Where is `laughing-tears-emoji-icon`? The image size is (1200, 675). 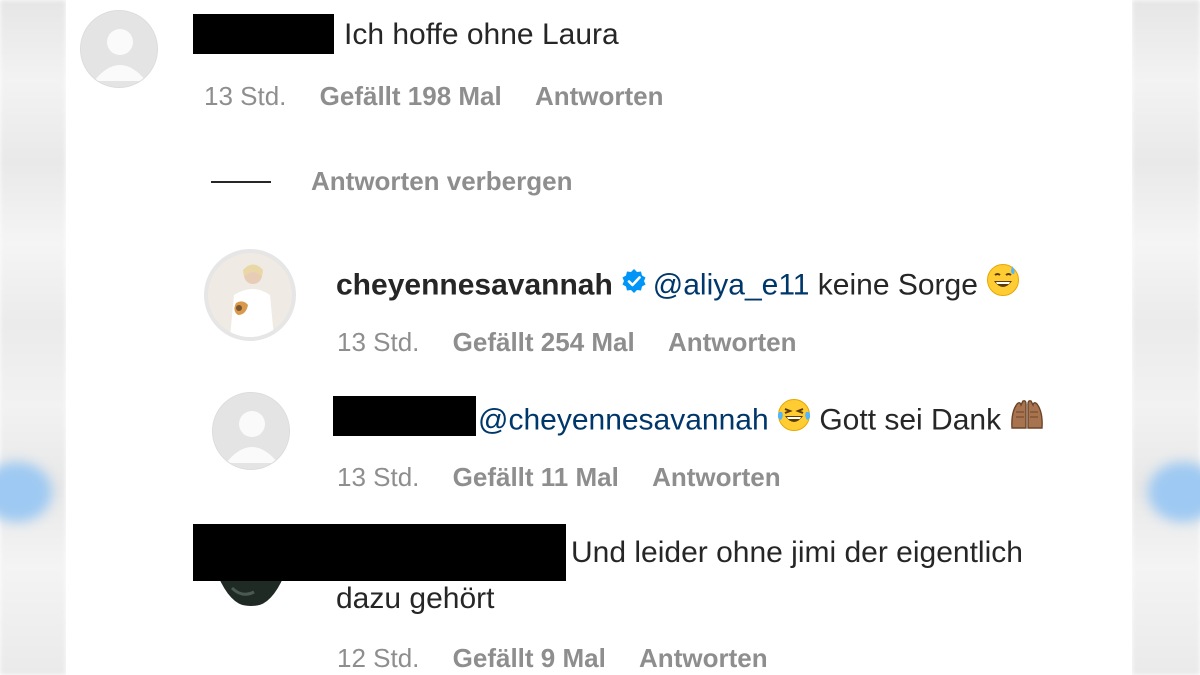 laughing-tears-emoji-icon is located at coordinates (794, 419).